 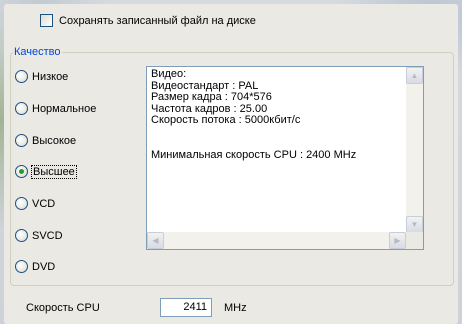 I want to click on info-line: Скорость потока : 5000кбит/с, so click(x=226, y=120).